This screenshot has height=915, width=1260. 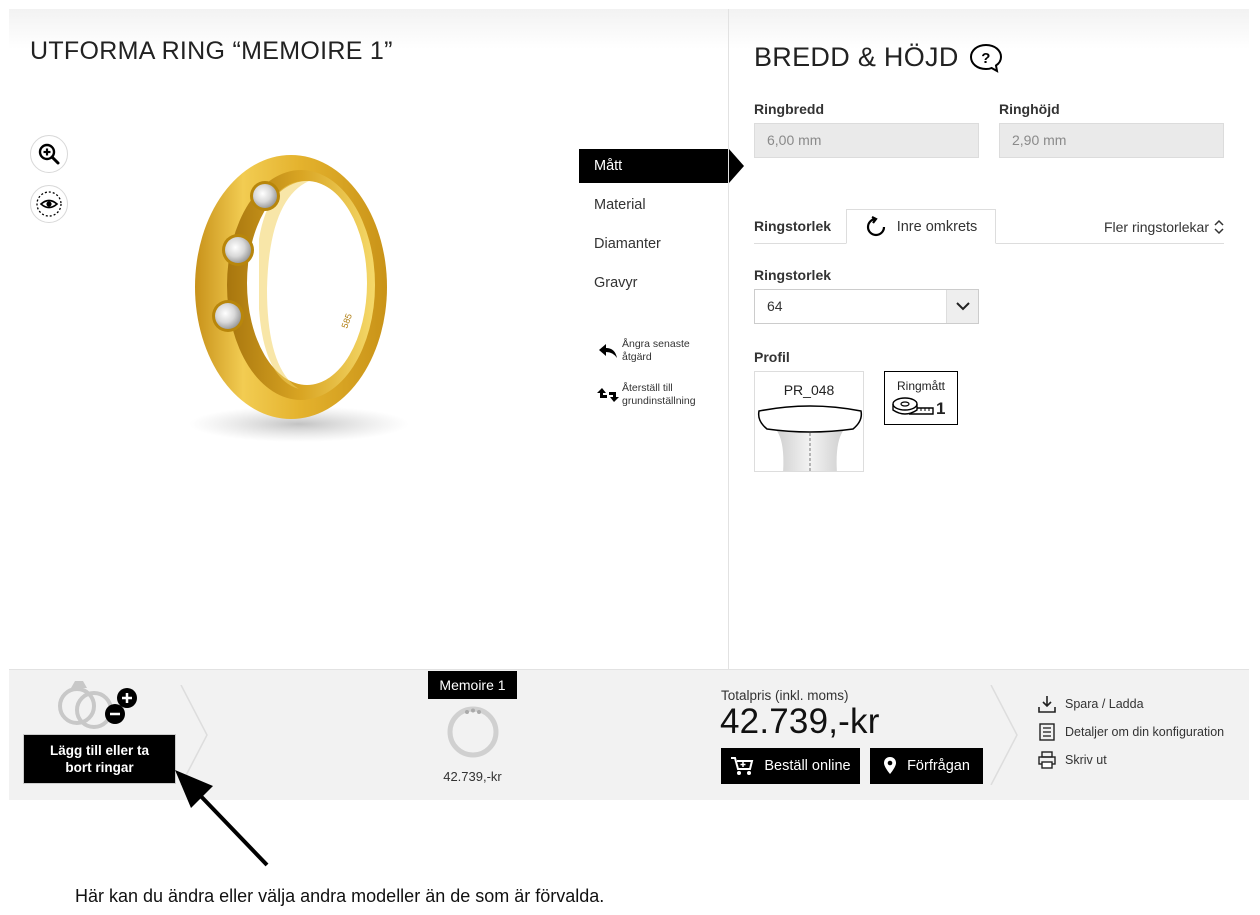 I want to click on tab-inner-circumference: Inre omkrets, so click(x=921, y=226).